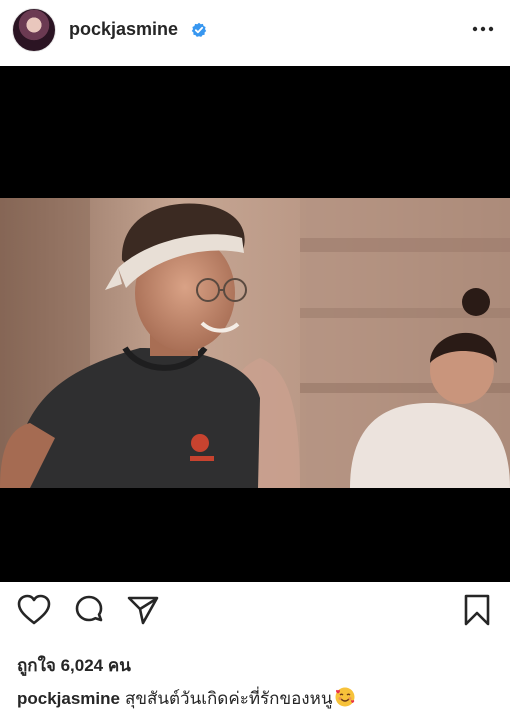 The image size is (510, 716). What do you see at coordinates (34, 30) in the screenshot?
I see `avatar` at bounding box center [34, 30].